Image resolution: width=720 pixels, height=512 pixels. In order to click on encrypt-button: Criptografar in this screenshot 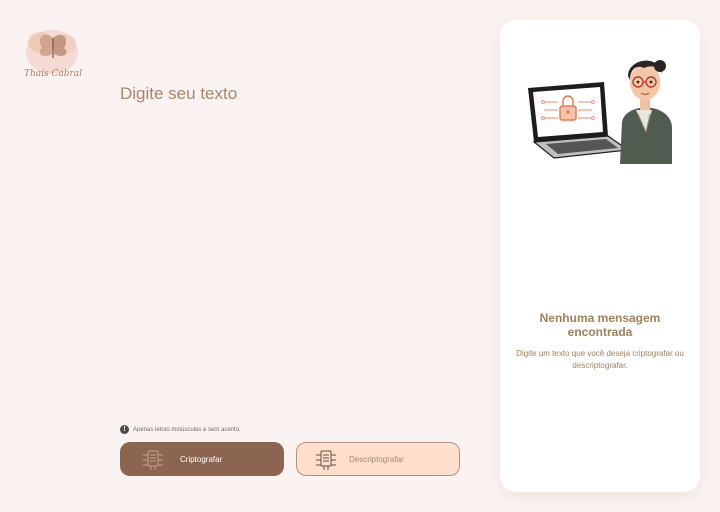, I will do `click(202, 459)`.